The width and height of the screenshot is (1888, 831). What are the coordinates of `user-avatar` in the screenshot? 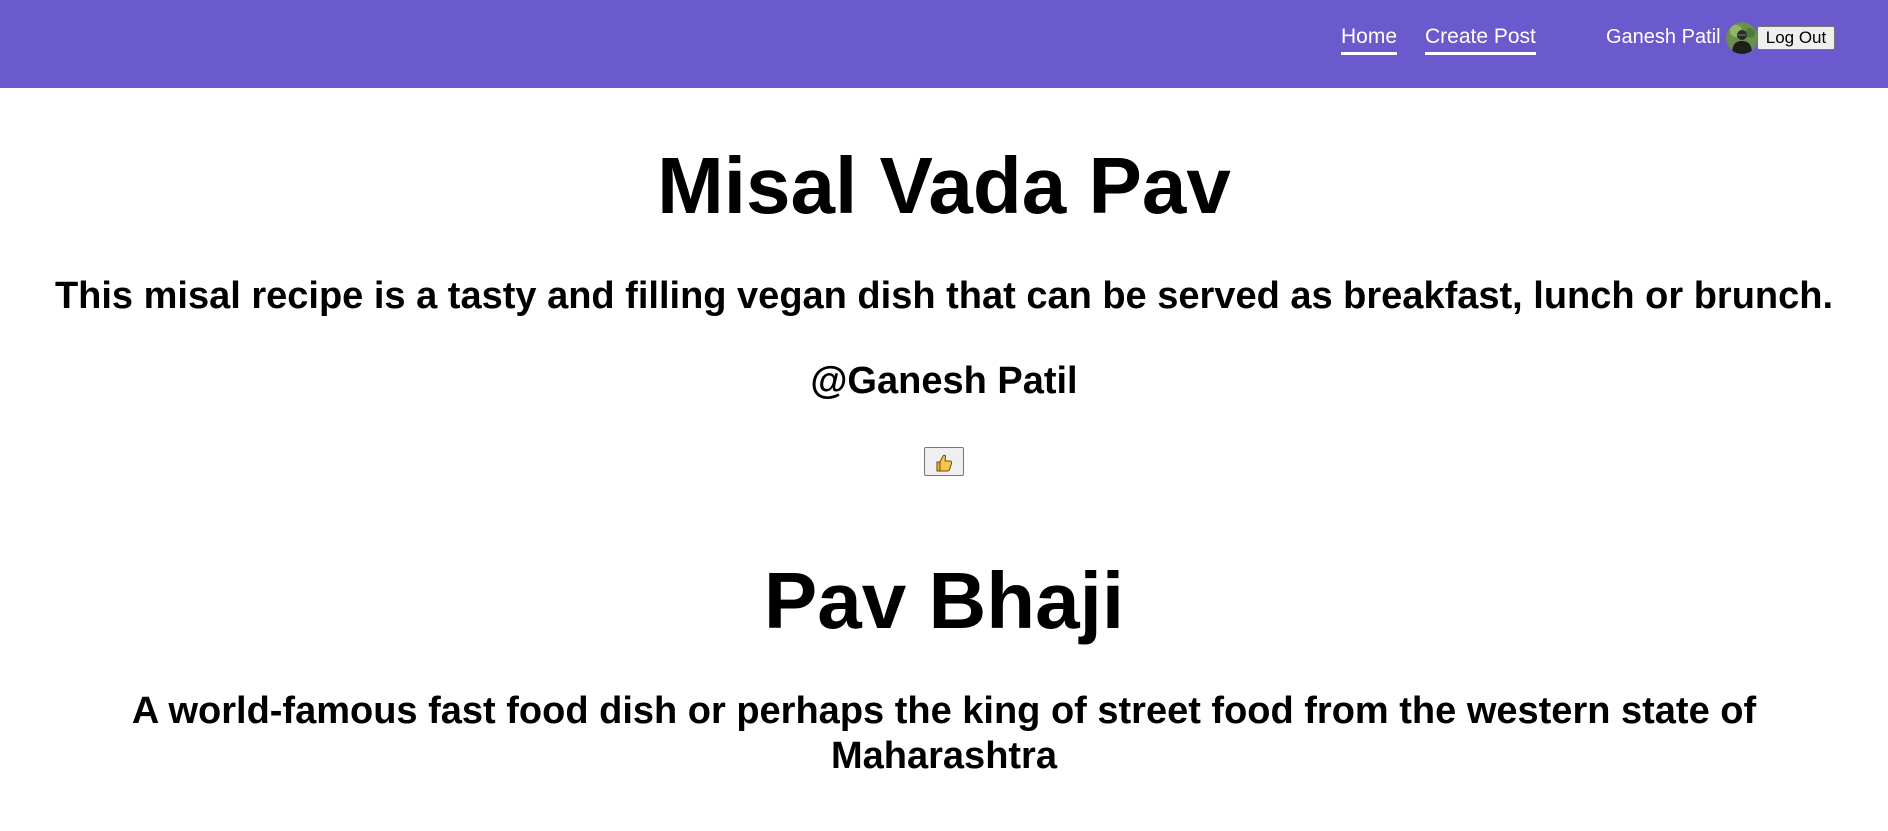 It's located at (1742, 38).